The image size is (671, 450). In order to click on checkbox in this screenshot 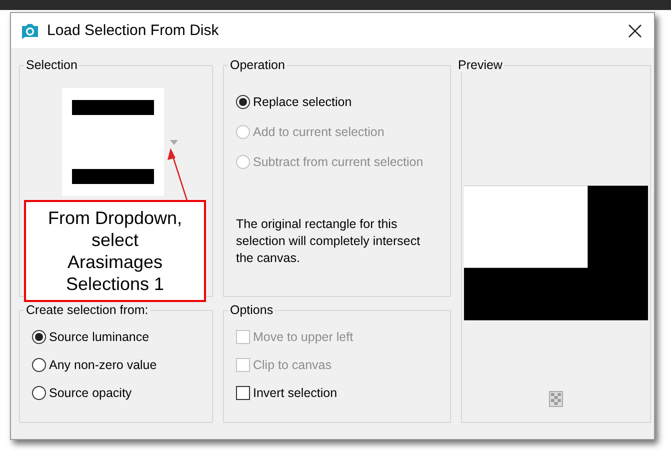, I will do `click(243, 393)`.